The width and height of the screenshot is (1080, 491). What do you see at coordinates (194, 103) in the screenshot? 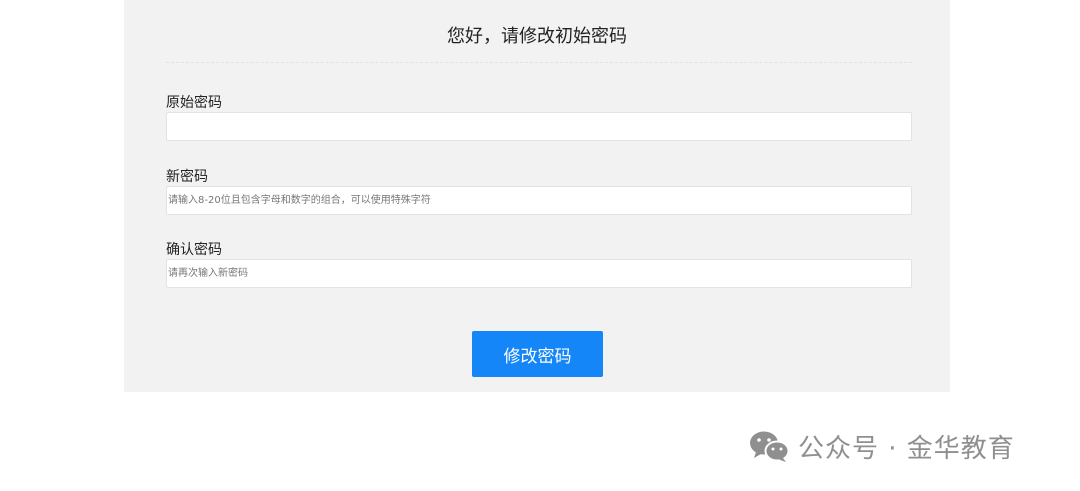
I see `original-password-label: 原始密码` at bounding box center [194, 103].